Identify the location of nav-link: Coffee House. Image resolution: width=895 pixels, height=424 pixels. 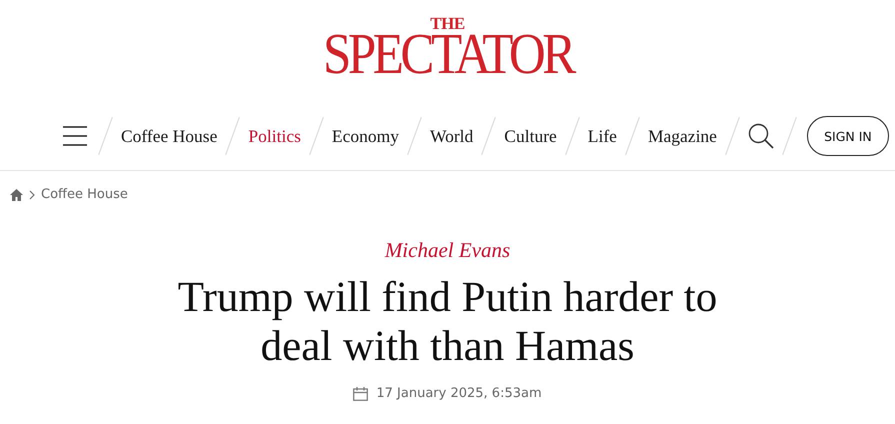
(169, 136).